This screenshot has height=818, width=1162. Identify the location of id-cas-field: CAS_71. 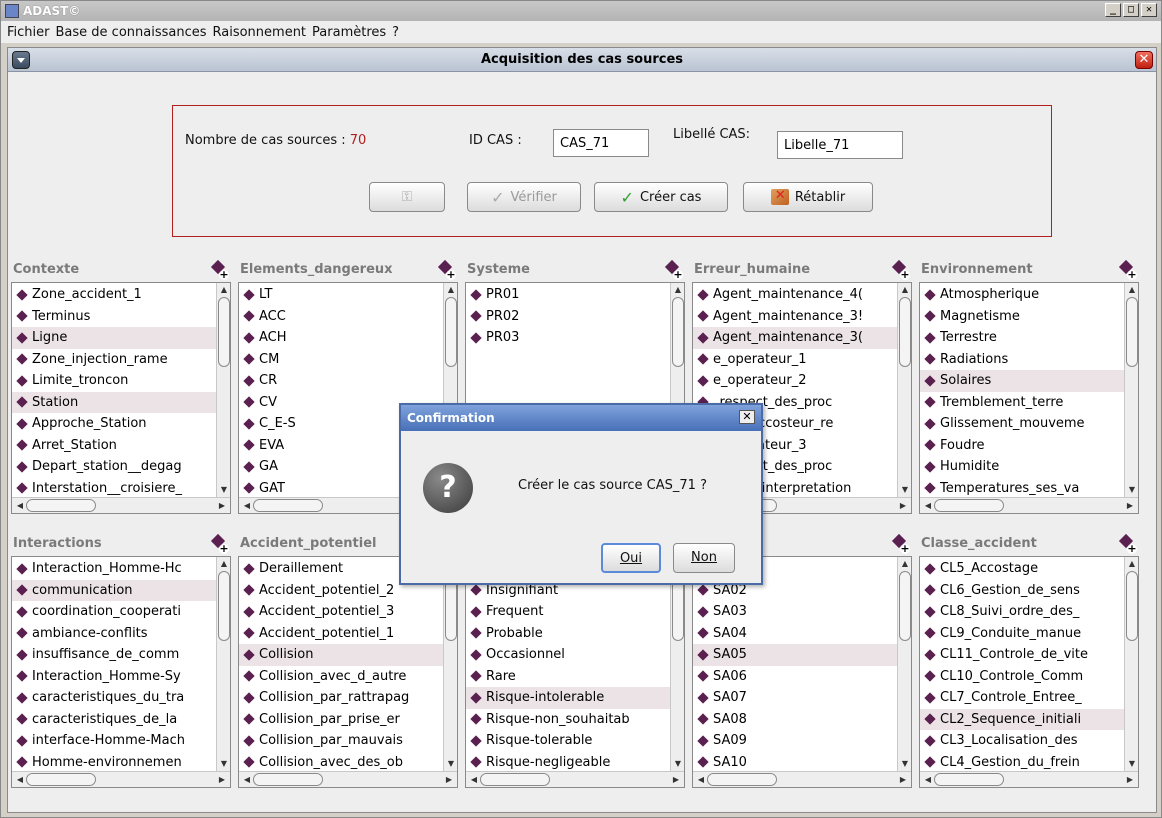
(601, 143).